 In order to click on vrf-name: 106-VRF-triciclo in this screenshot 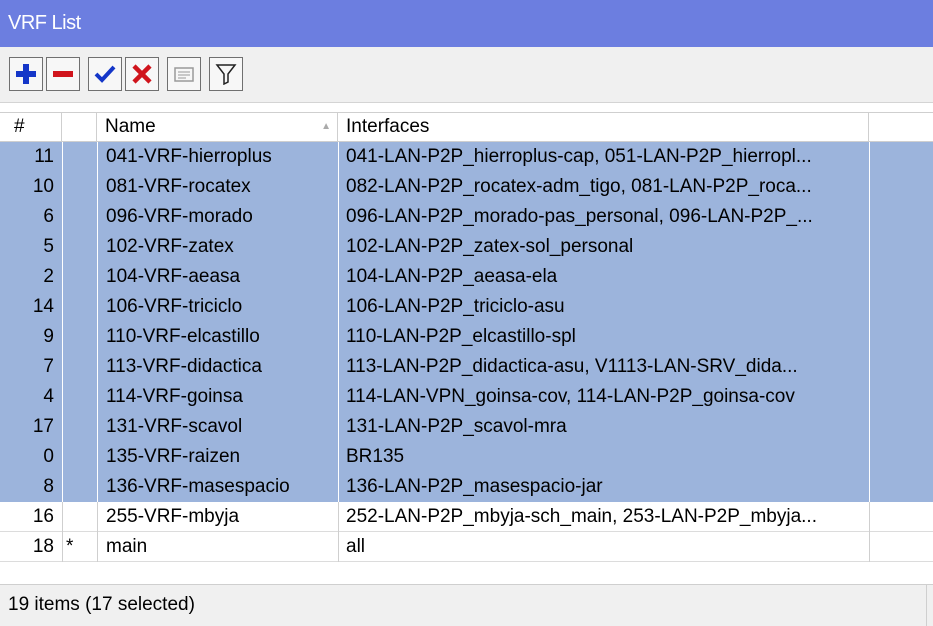, I will do `click(174, 306)`.